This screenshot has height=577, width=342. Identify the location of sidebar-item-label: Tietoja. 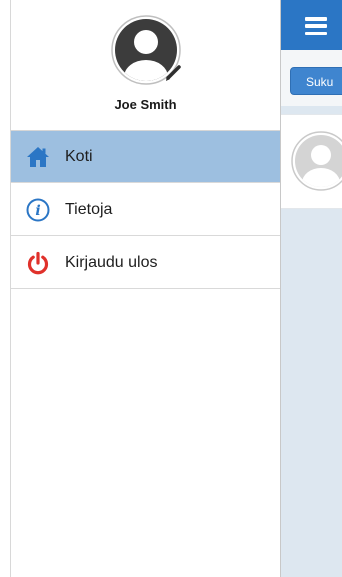
(89, 209).